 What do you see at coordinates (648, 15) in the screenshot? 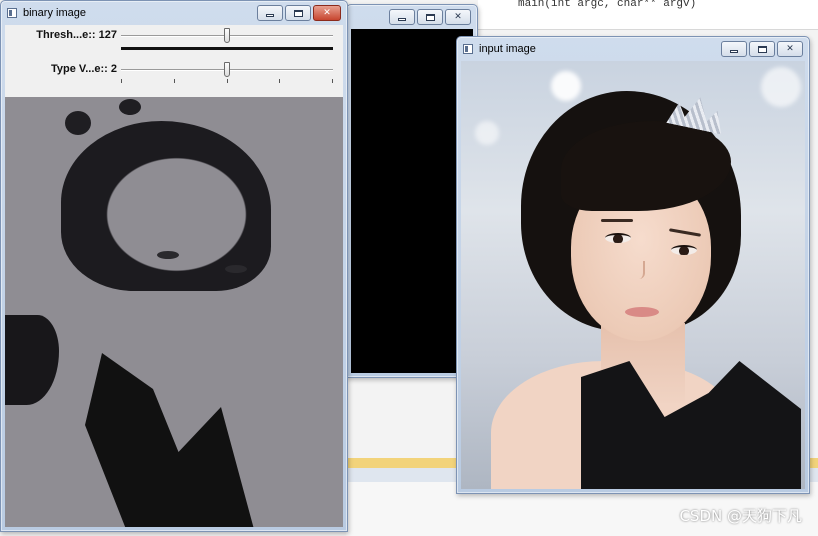
I see `background-editor: main(int argc, char** argv)` at bounding box center [648, 15].